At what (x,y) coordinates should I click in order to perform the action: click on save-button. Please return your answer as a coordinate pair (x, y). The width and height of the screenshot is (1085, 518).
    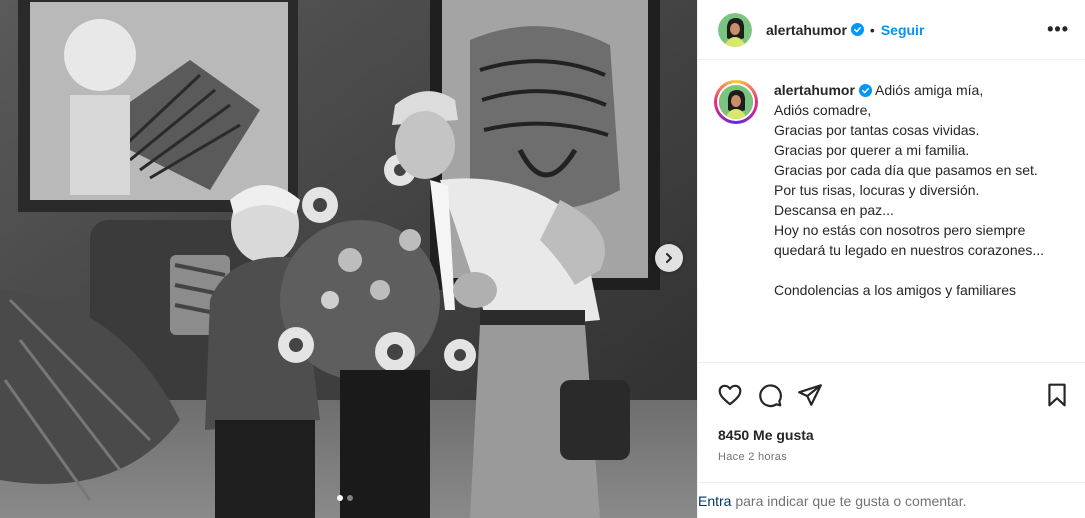
    Looking at the image, I should click on (1057, 395).